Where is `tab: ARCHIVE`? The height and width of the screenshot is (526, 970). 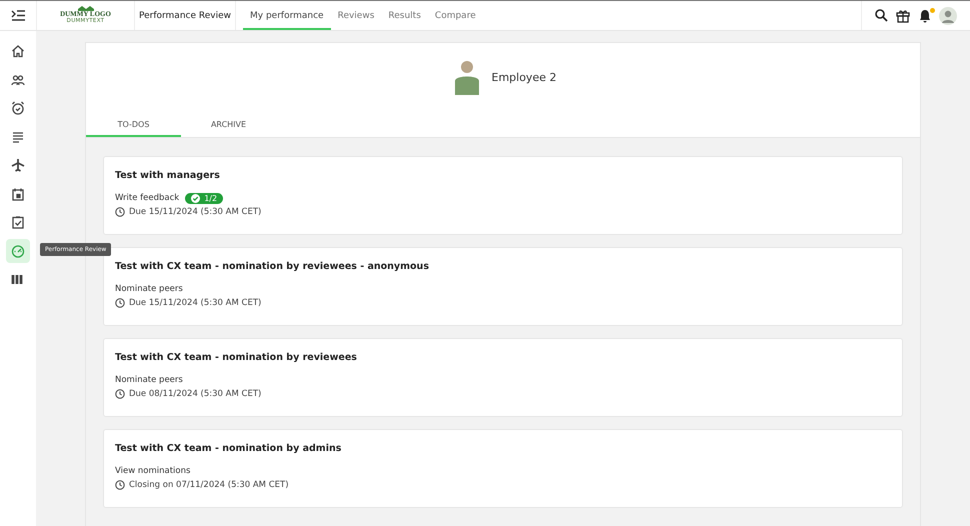
tab: ARCHIVE is located at coordinates (228, 126).